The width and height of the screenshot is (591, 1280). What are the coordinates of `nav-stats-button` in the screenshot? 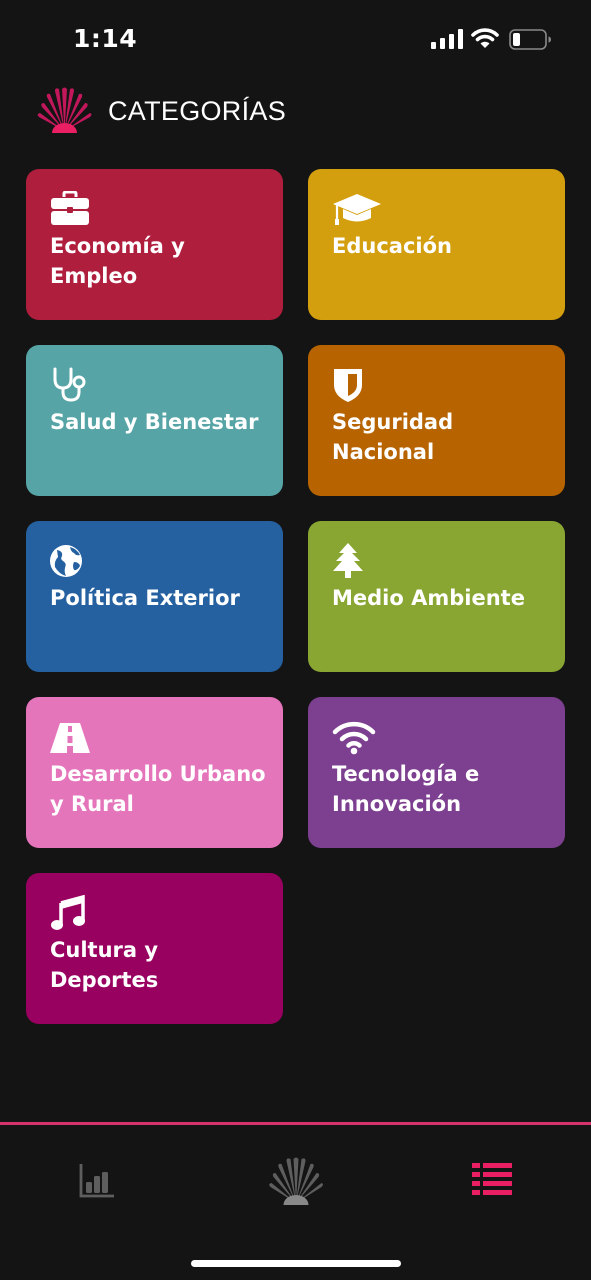 It's located at (97, 1182).